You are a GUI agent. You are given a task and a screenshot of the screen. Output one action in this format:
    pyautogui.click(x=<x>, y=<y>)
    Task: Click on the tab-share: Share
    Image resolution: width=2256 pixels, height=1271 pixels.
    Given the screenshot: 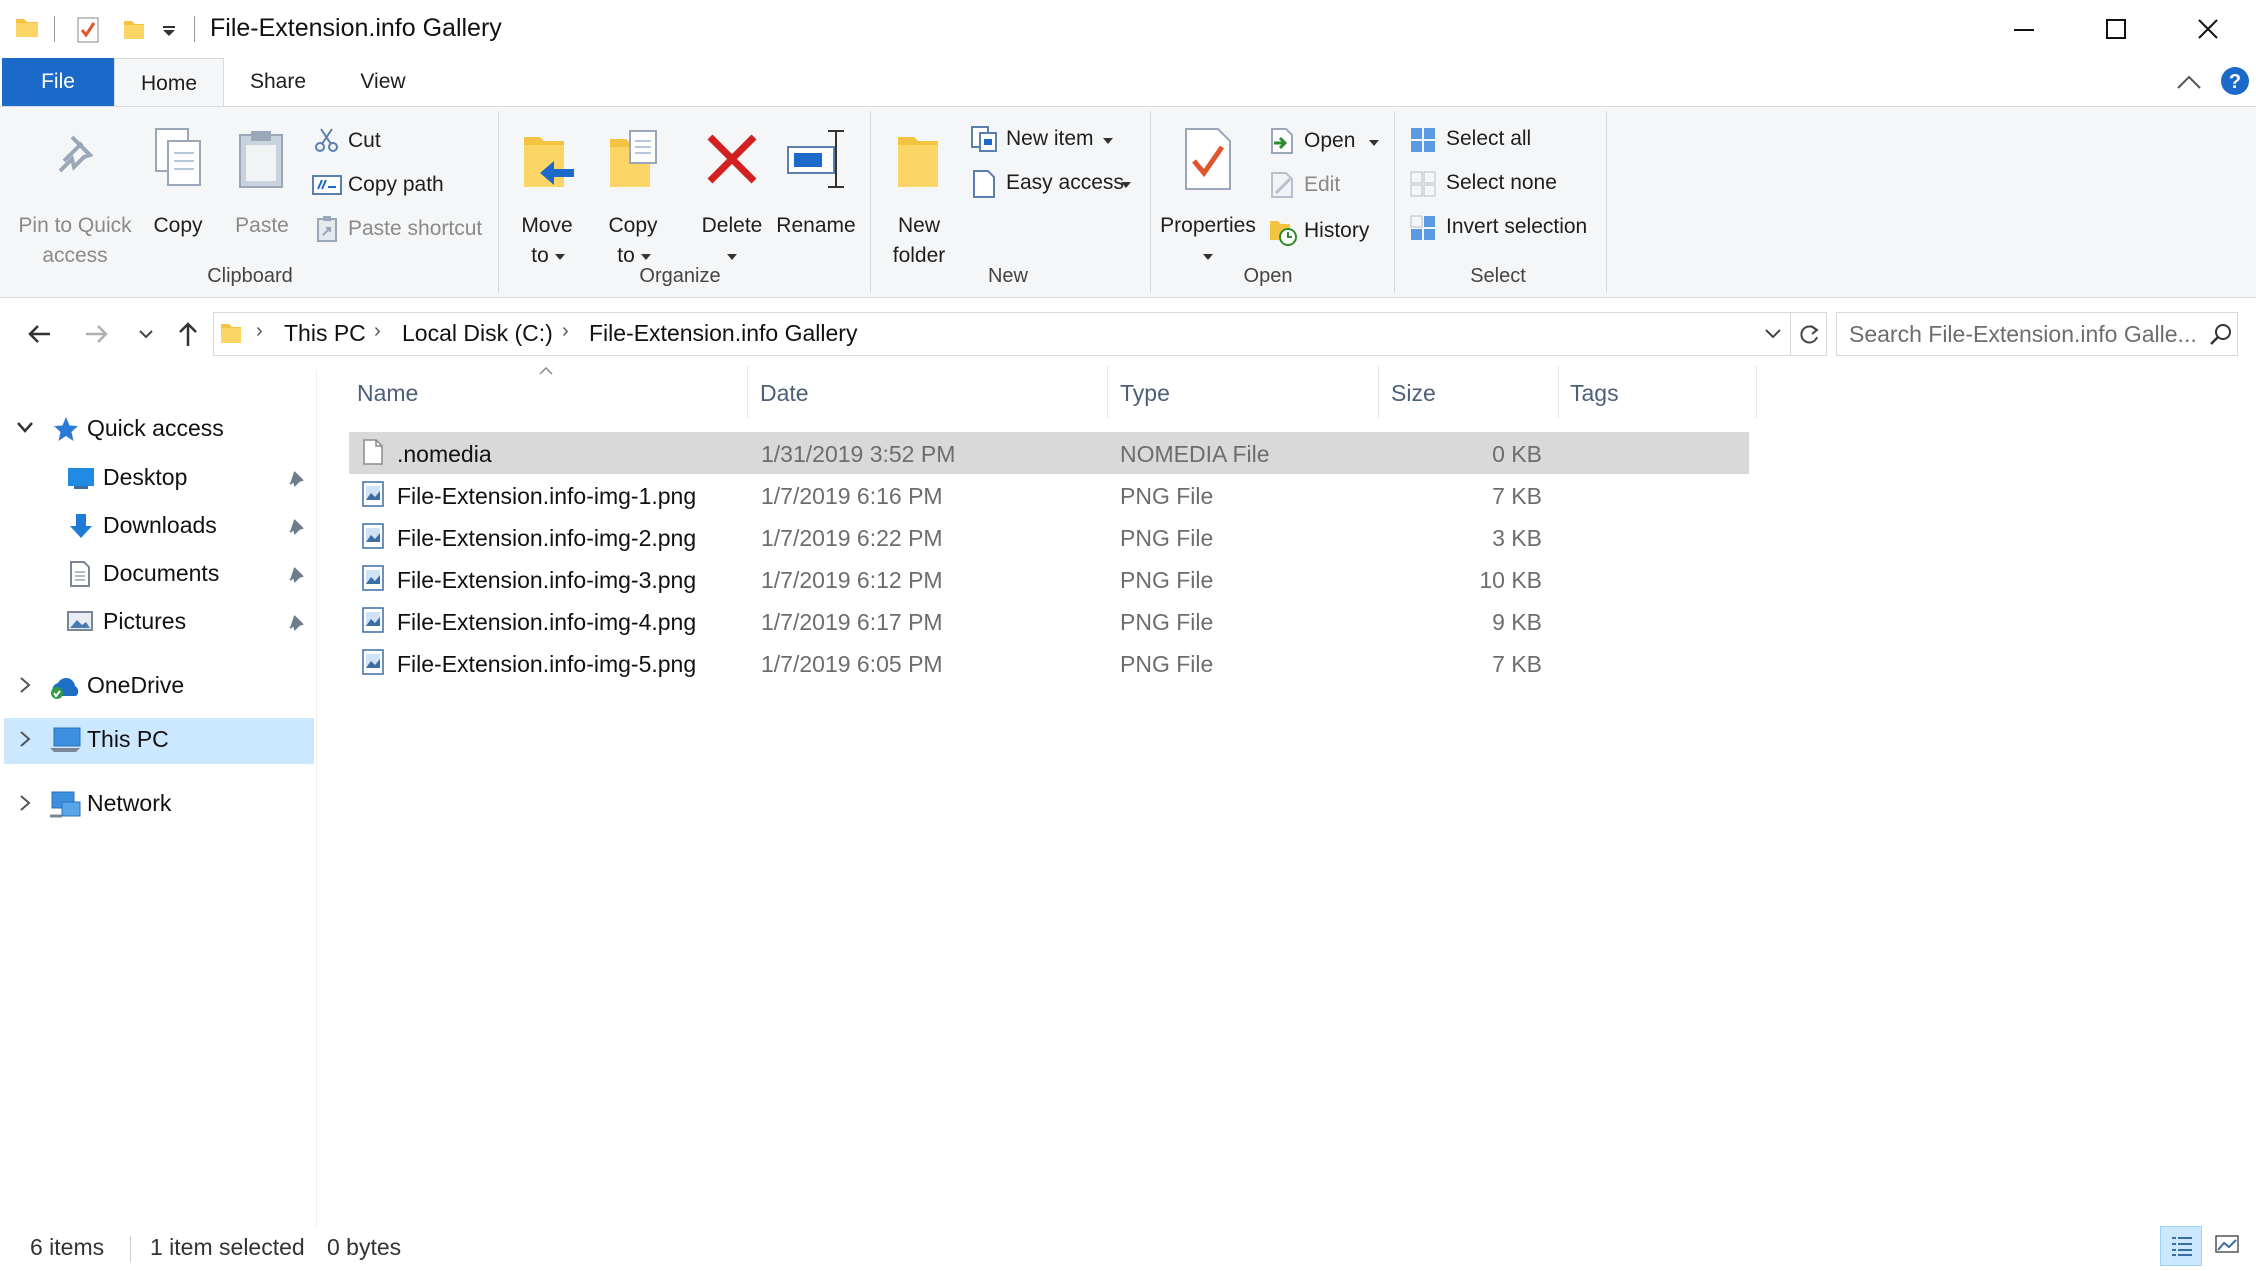 What is the action you would take?
    pyautogui.click(x=278, y=82)
    